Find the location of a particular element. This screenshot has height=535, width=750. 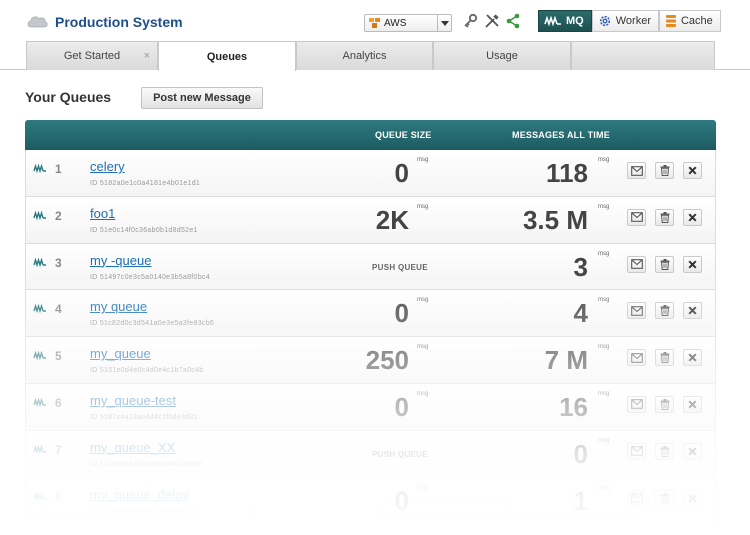

top-bar: Production System AWS MQ Worker Cache is located at coordinates (375, 21).